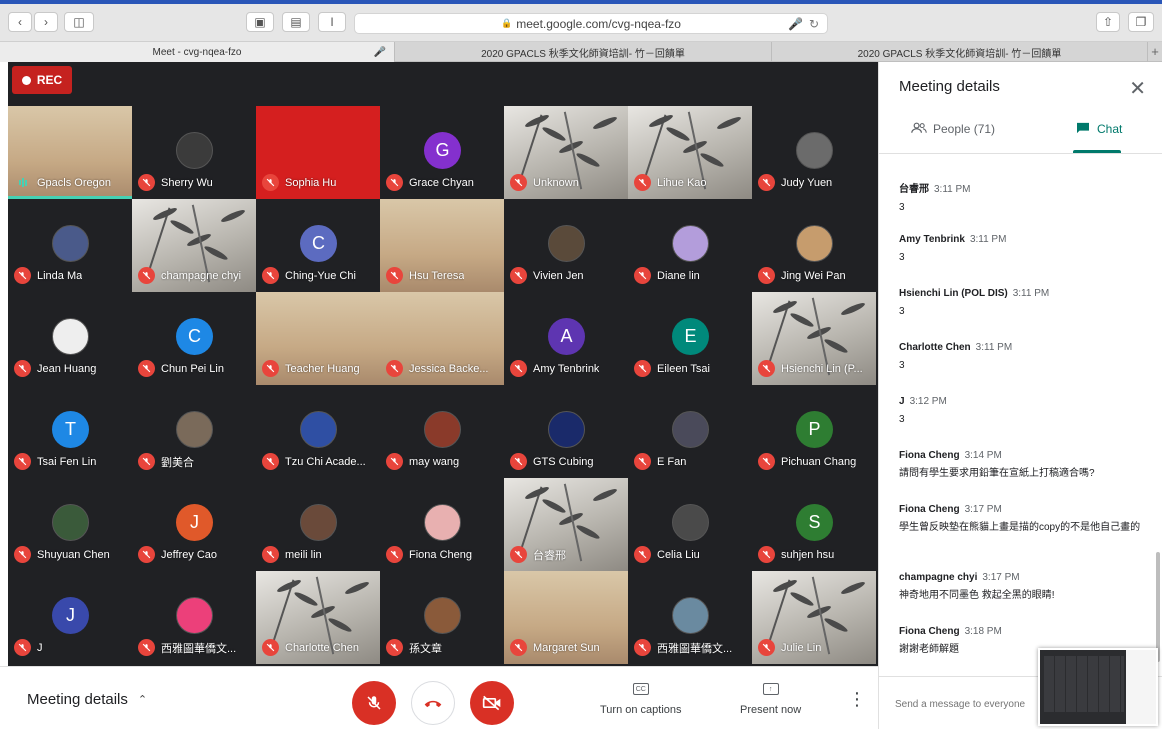  I want to click on participant-tile: P Pichuan Chang, so click(814, 431).